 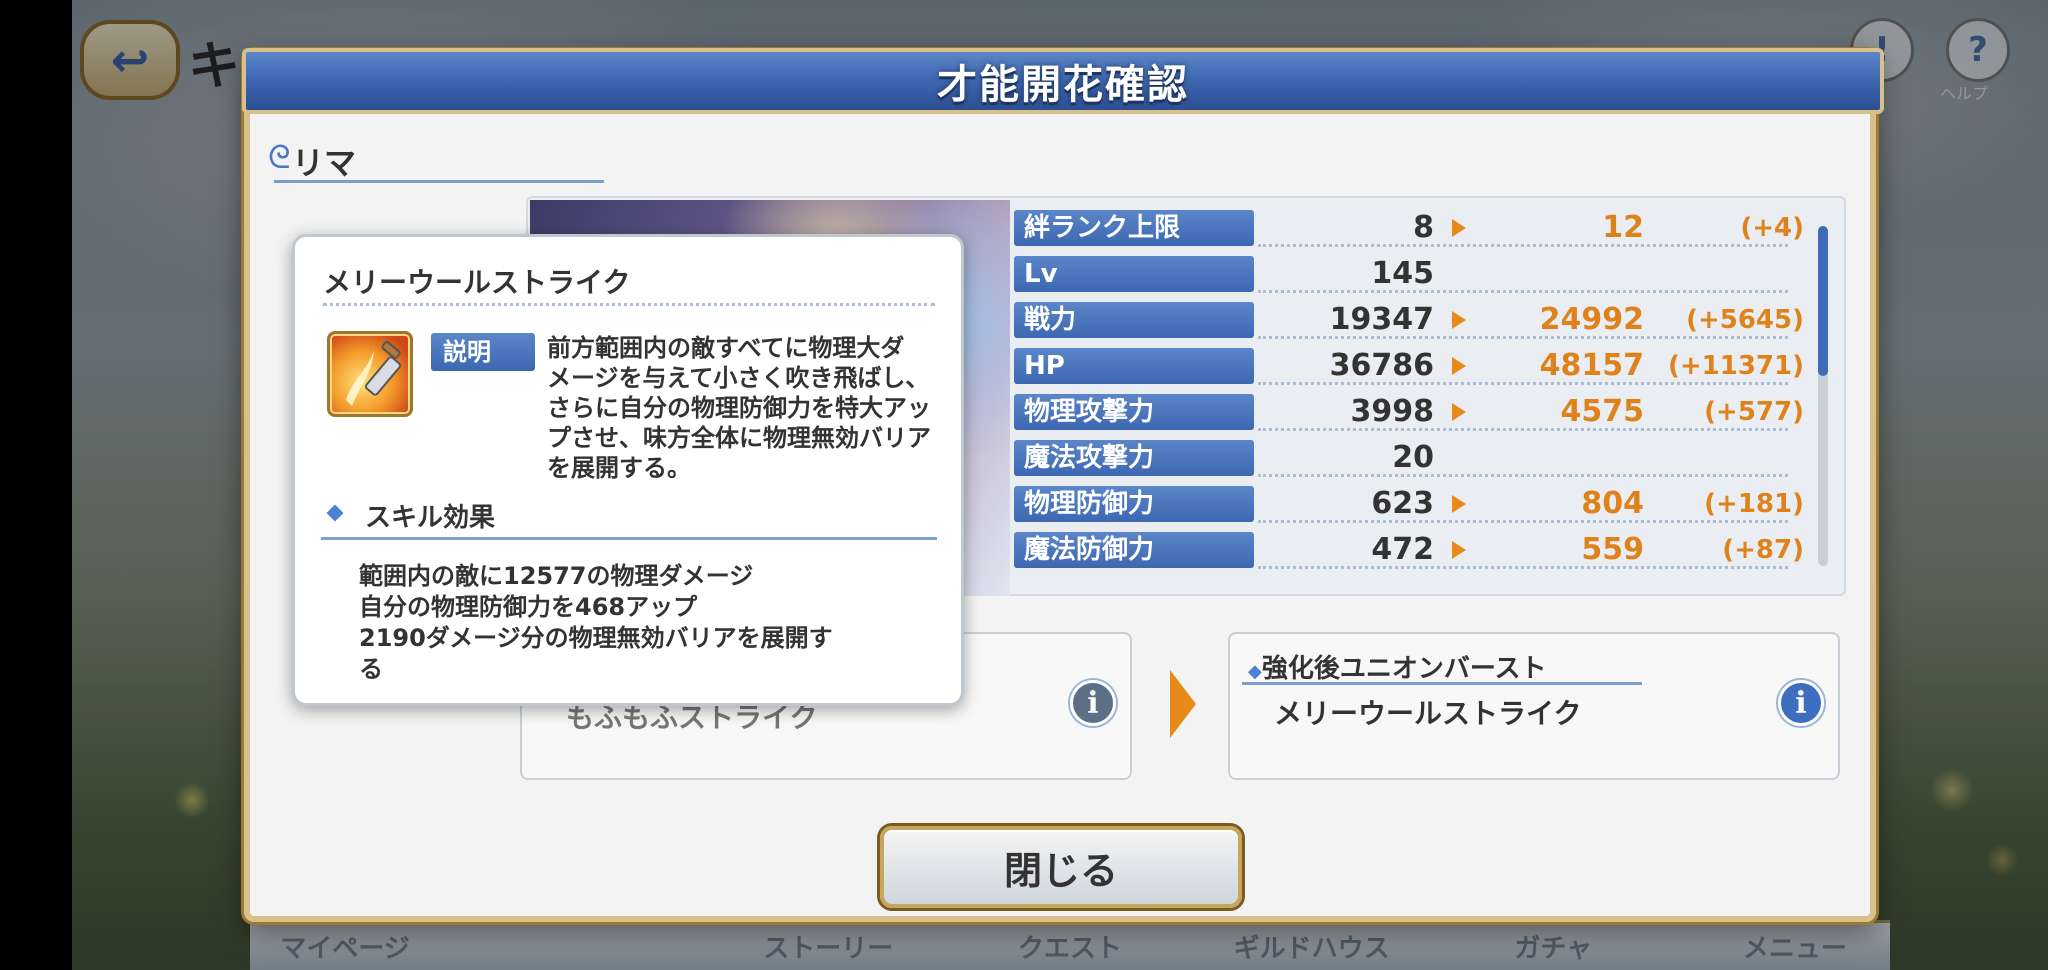 What do you see at coordinates (1134, 412) in the screenshot?
I see `stat-label: 物理攻撃力` at bounding box center [1134, 412].